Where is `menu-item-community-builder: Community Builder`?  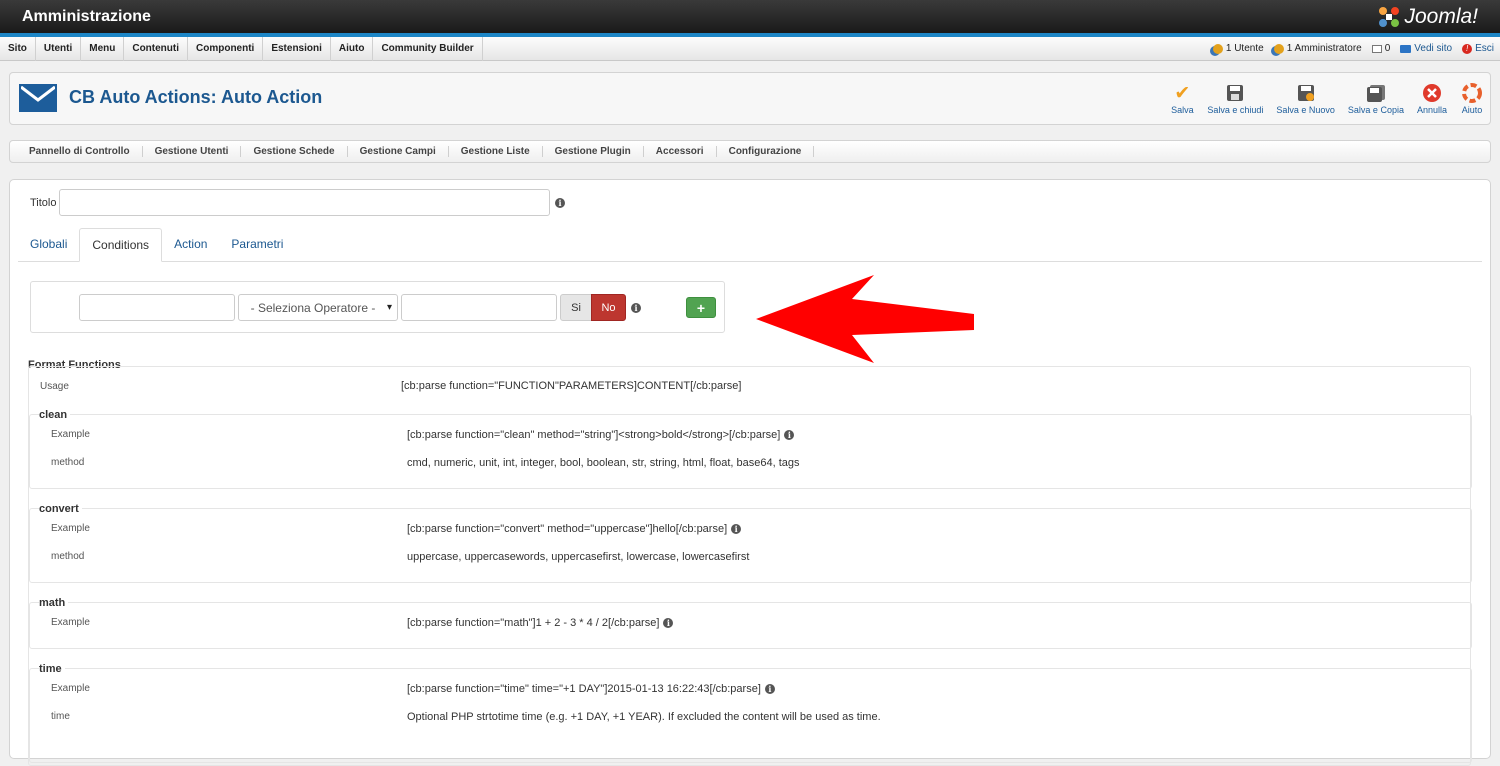 menu-item-community-builder: Community Builder is located at coordinates (428, 48).